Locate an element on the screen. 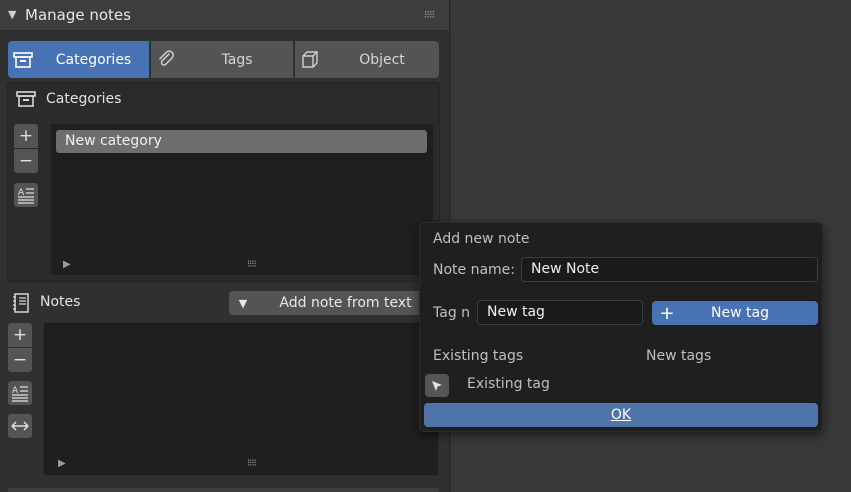 The height and width of the screenshot is (492, 851). panel-header: ▼ Manage notes ⁝⁝⁝⁝ is located at coordinates (224, 15).